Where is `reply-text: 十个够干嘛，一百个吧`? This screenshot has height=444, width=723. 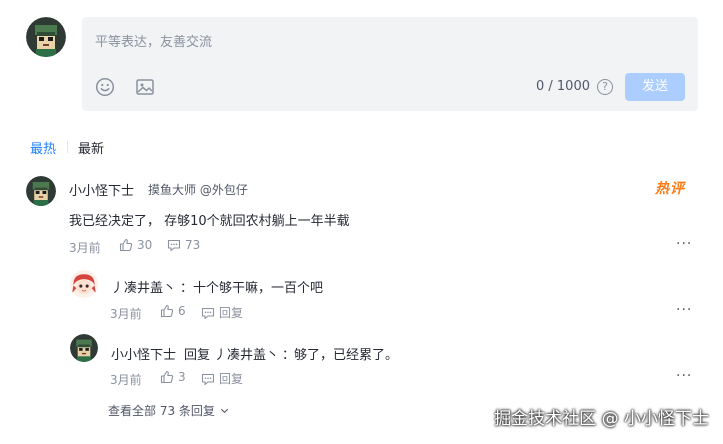
reply-text: 十个够干嘛，一百个吧 is located at coordinates (258, 288).